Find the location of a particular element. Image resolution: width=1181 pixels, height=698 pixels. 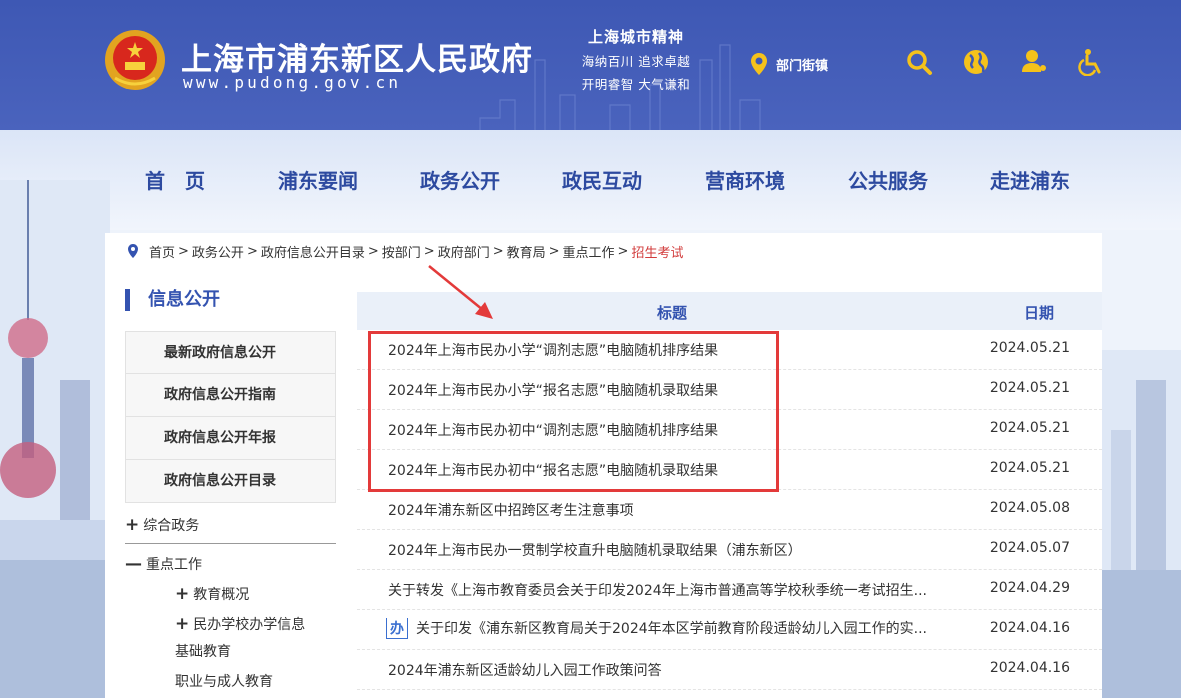

list-item-date: 2024.04.29 is located at coordinates (1029, 588).